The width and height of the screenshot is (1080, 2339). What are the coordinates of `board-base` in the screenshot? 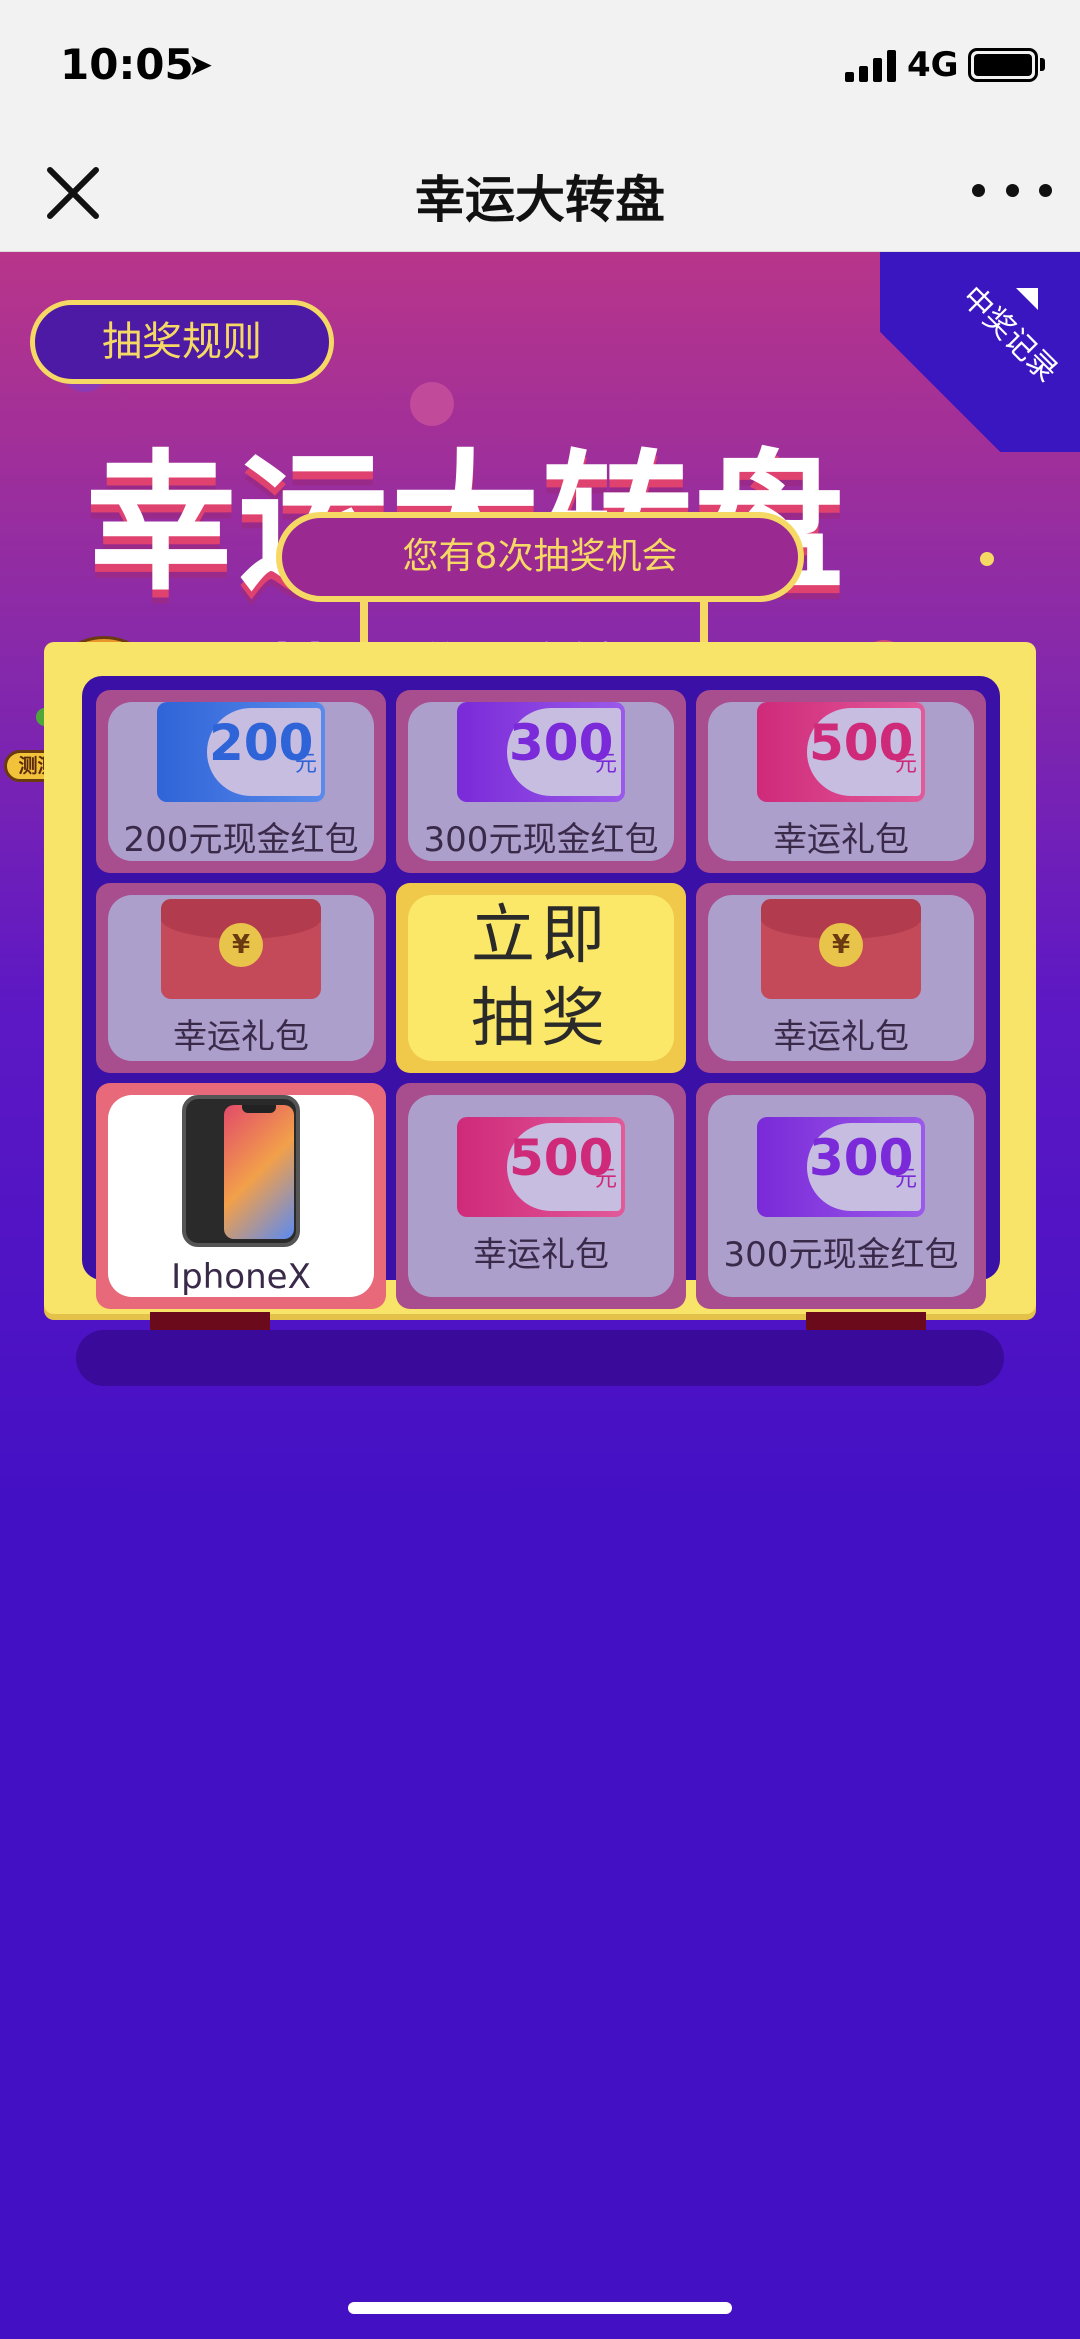 It's located at (540, 1358).